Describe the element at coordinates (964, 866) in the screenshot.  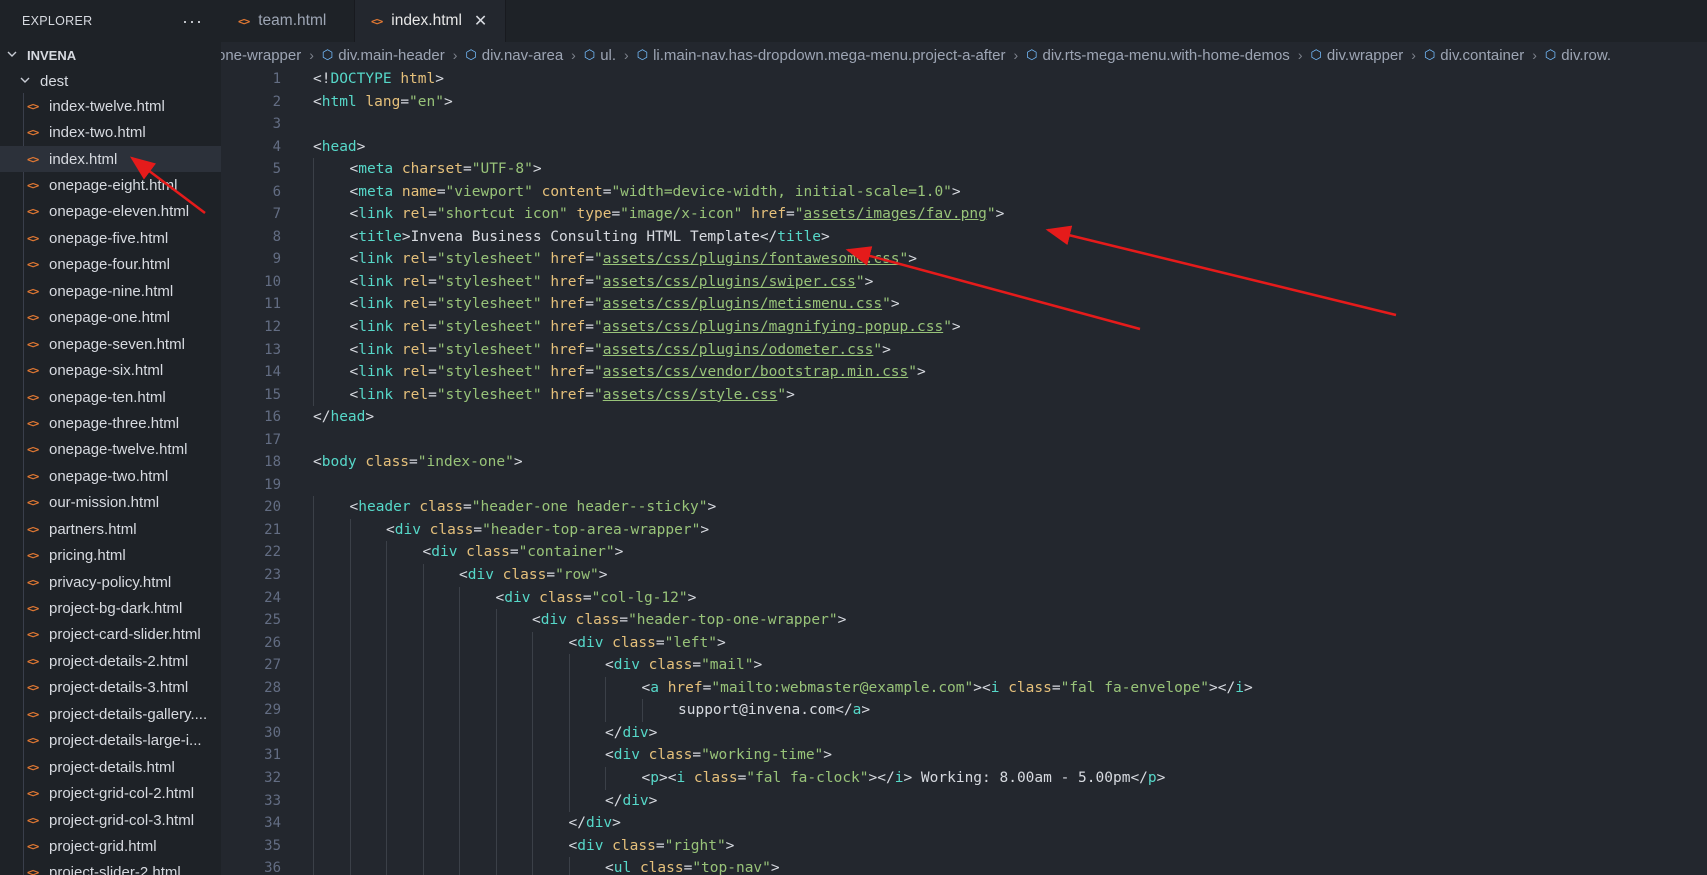
I see `code-line: 36 <ul class="top-nav">` at that location.